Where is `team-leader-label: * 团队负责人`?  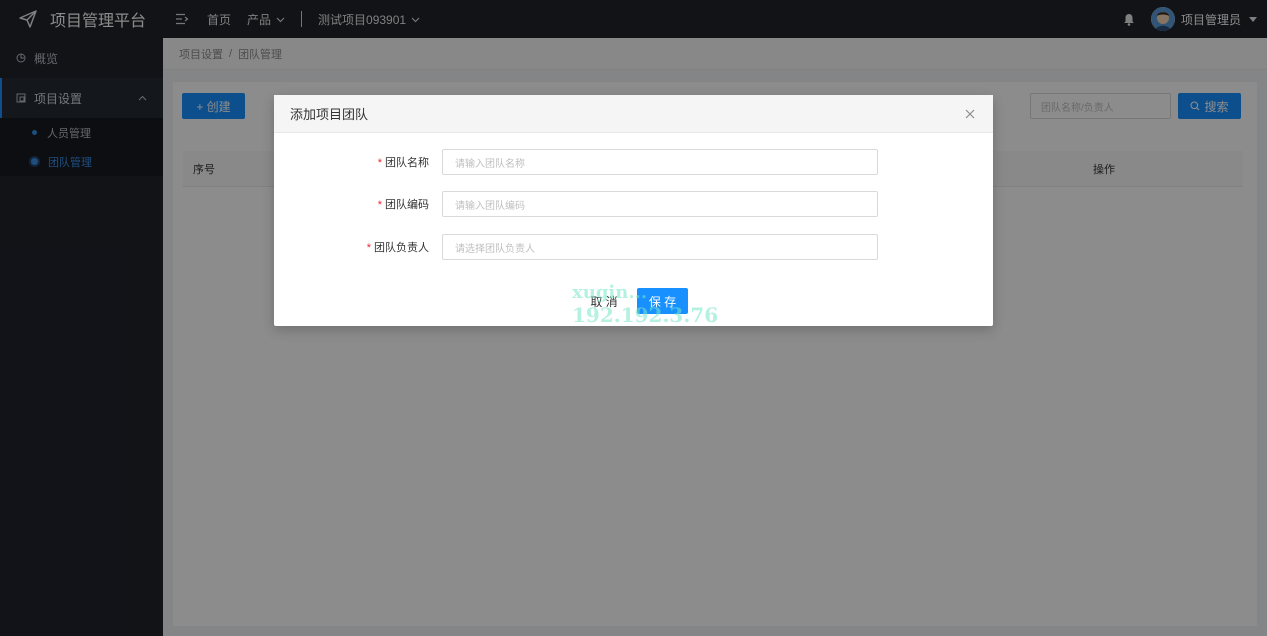 team-leader-label: * 团队负责人 is located at coordinates (358, 247).